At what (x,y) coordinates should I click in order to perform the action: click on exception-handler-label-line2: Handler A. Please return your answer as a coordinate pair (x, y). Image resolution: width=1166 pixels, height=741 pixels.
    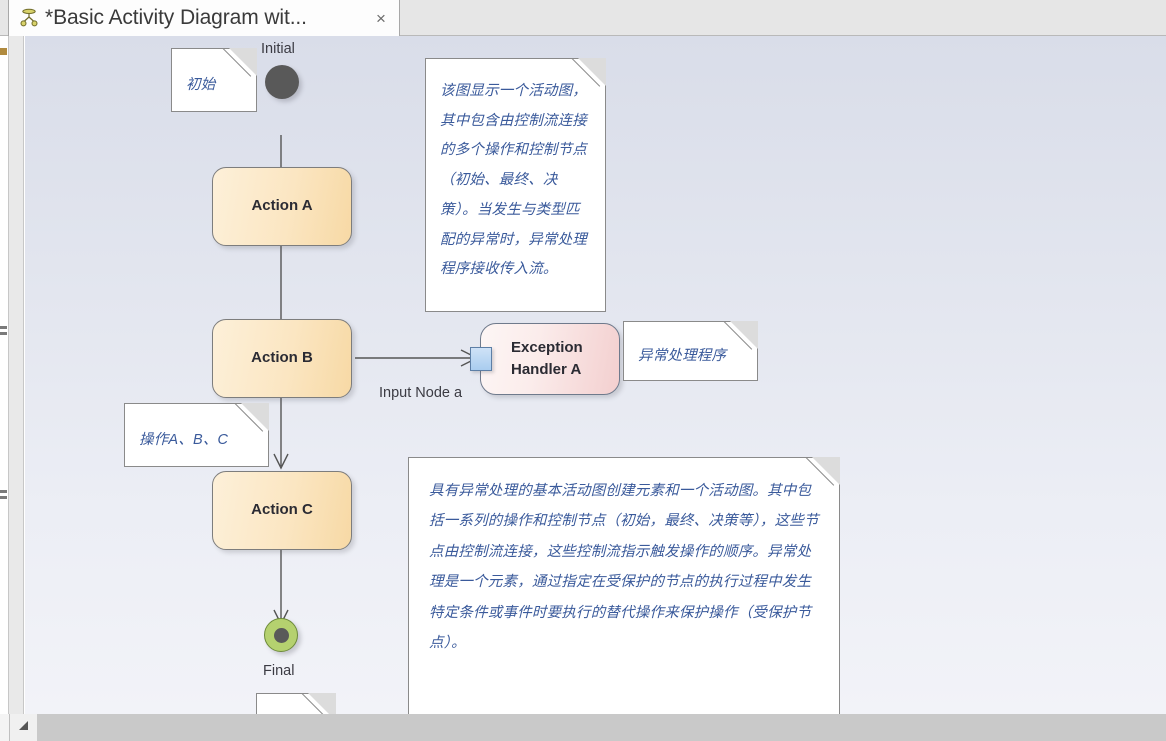
    Looking at the image, I should click on (546, 369).